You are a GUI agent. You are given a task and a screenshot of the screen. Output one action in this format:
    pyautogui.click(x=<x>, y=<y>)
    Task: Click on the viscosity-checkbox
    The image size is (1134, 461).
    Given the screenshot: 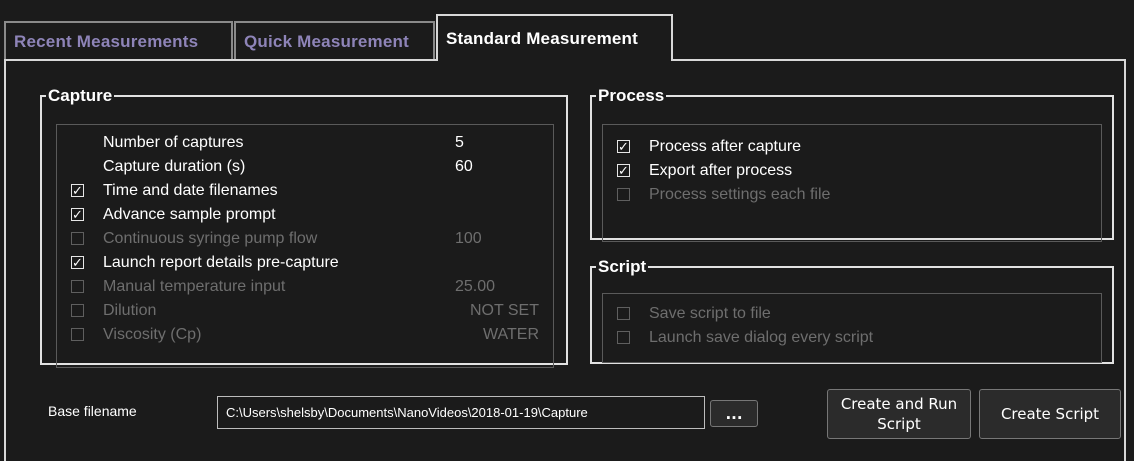 What is the action you would take?
    pyautogui.click(x=77, y=334)
    